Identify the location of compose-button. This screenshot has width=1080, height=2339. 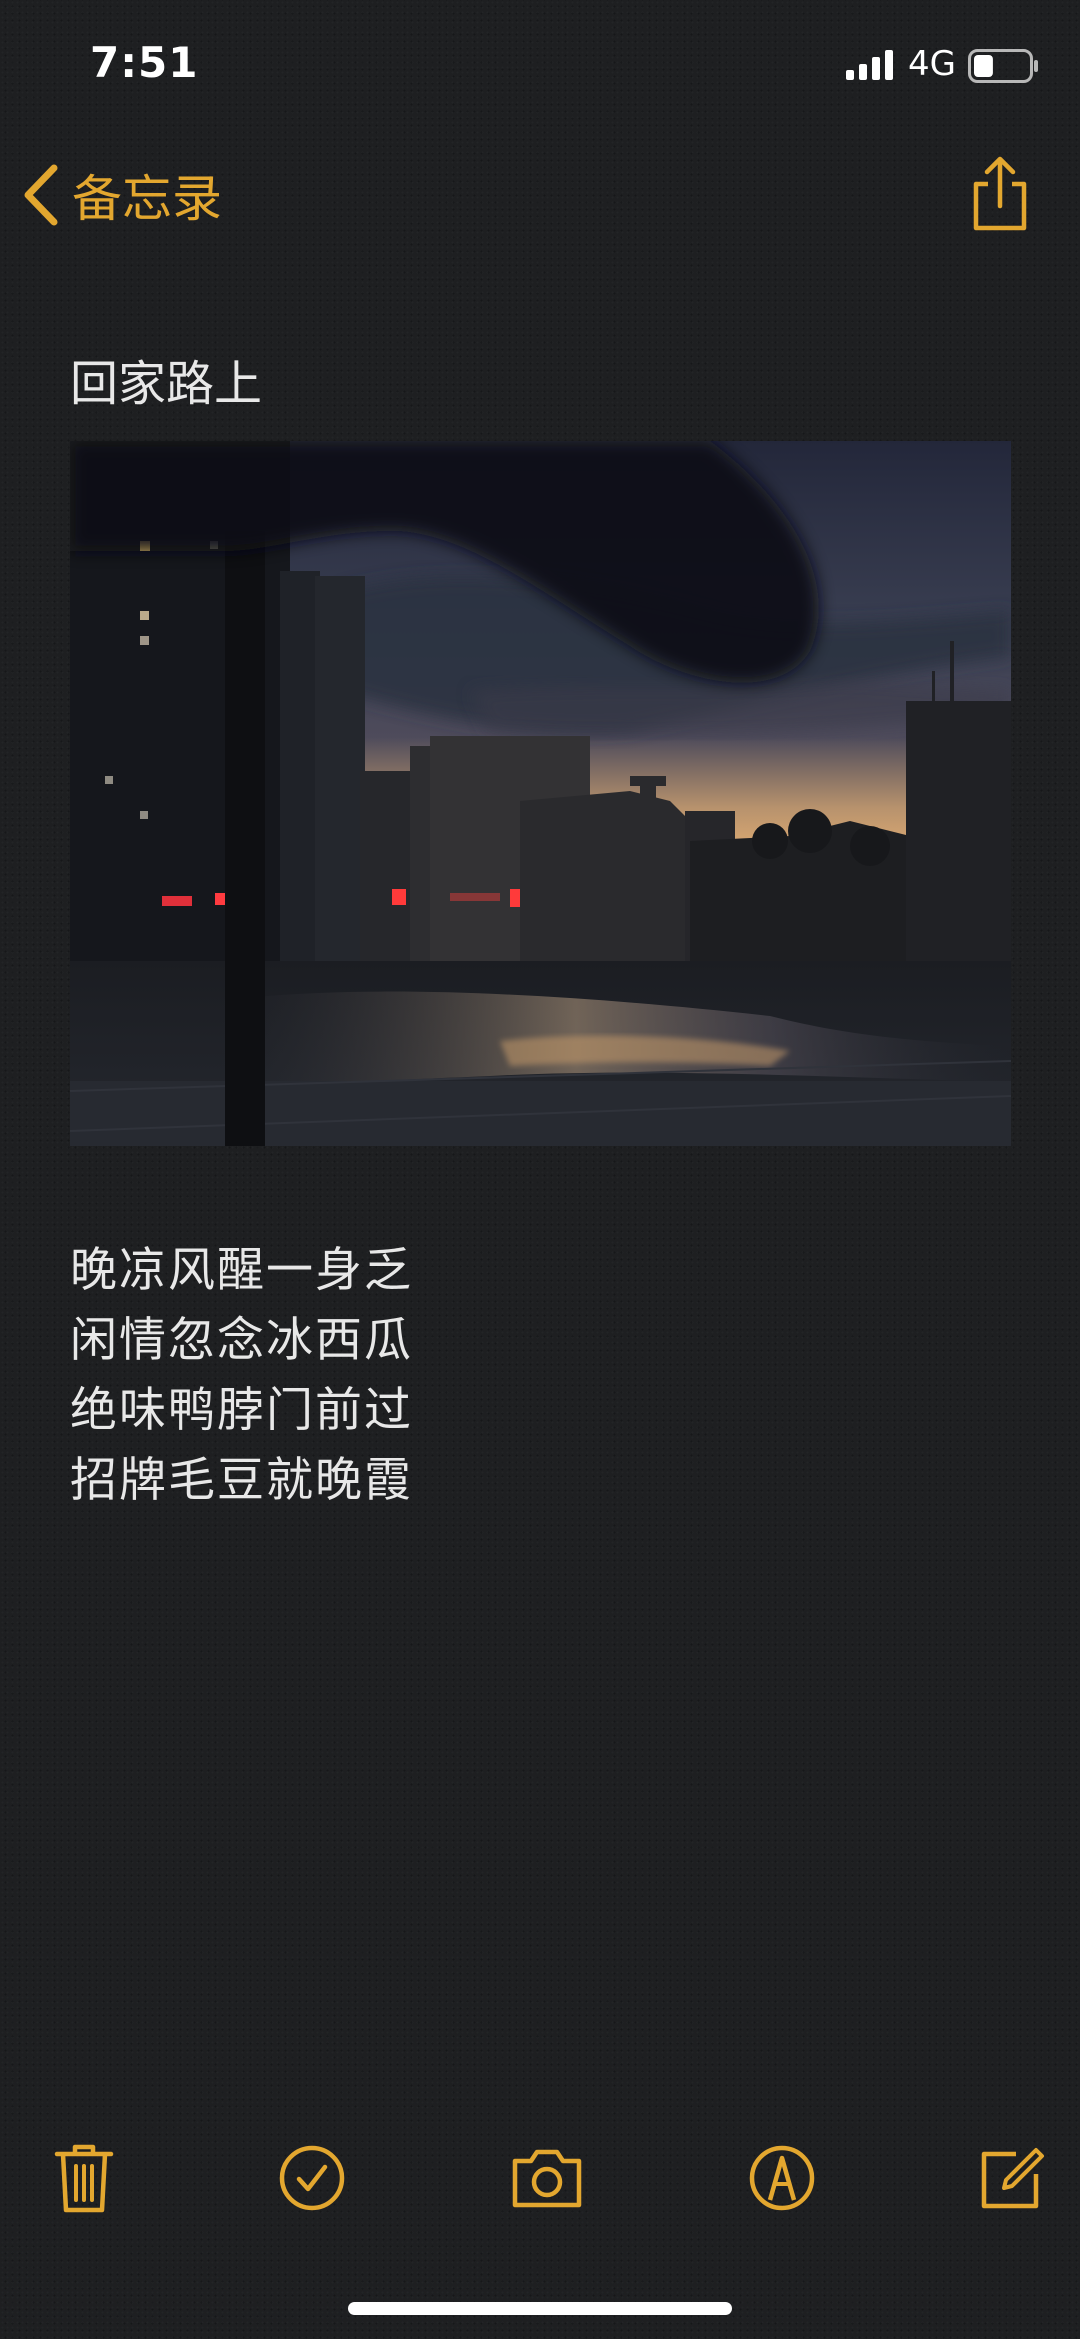
(1012, 2178).